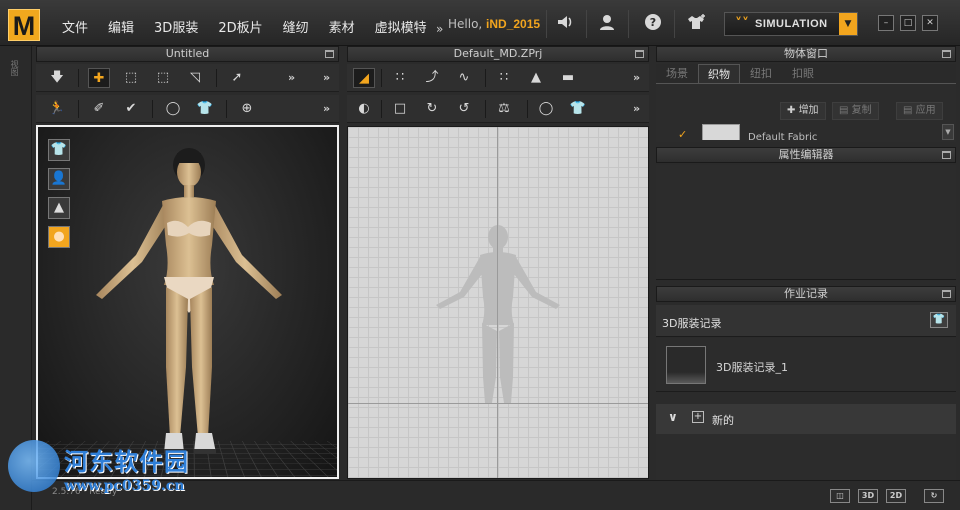 The image size is (960, 510). I want to click on close-icon: ✕, so click(930, 23).